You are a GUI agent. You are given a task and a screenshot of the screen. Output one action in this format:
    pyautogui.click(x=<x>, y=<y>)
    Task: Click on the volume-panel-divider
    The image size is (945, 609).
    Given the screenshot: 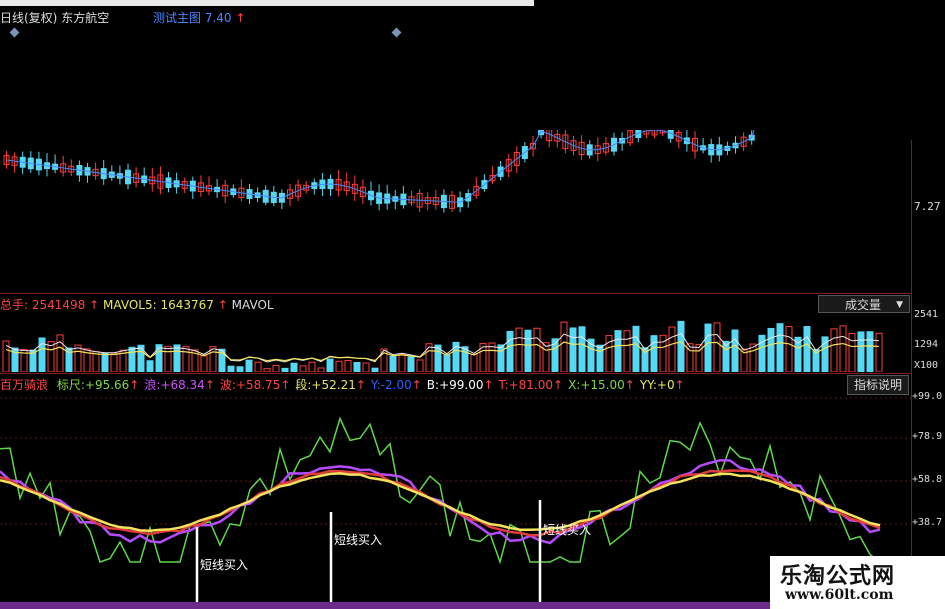 What is the action you would take?
    pyautogui.click(x=455, y=293)
    